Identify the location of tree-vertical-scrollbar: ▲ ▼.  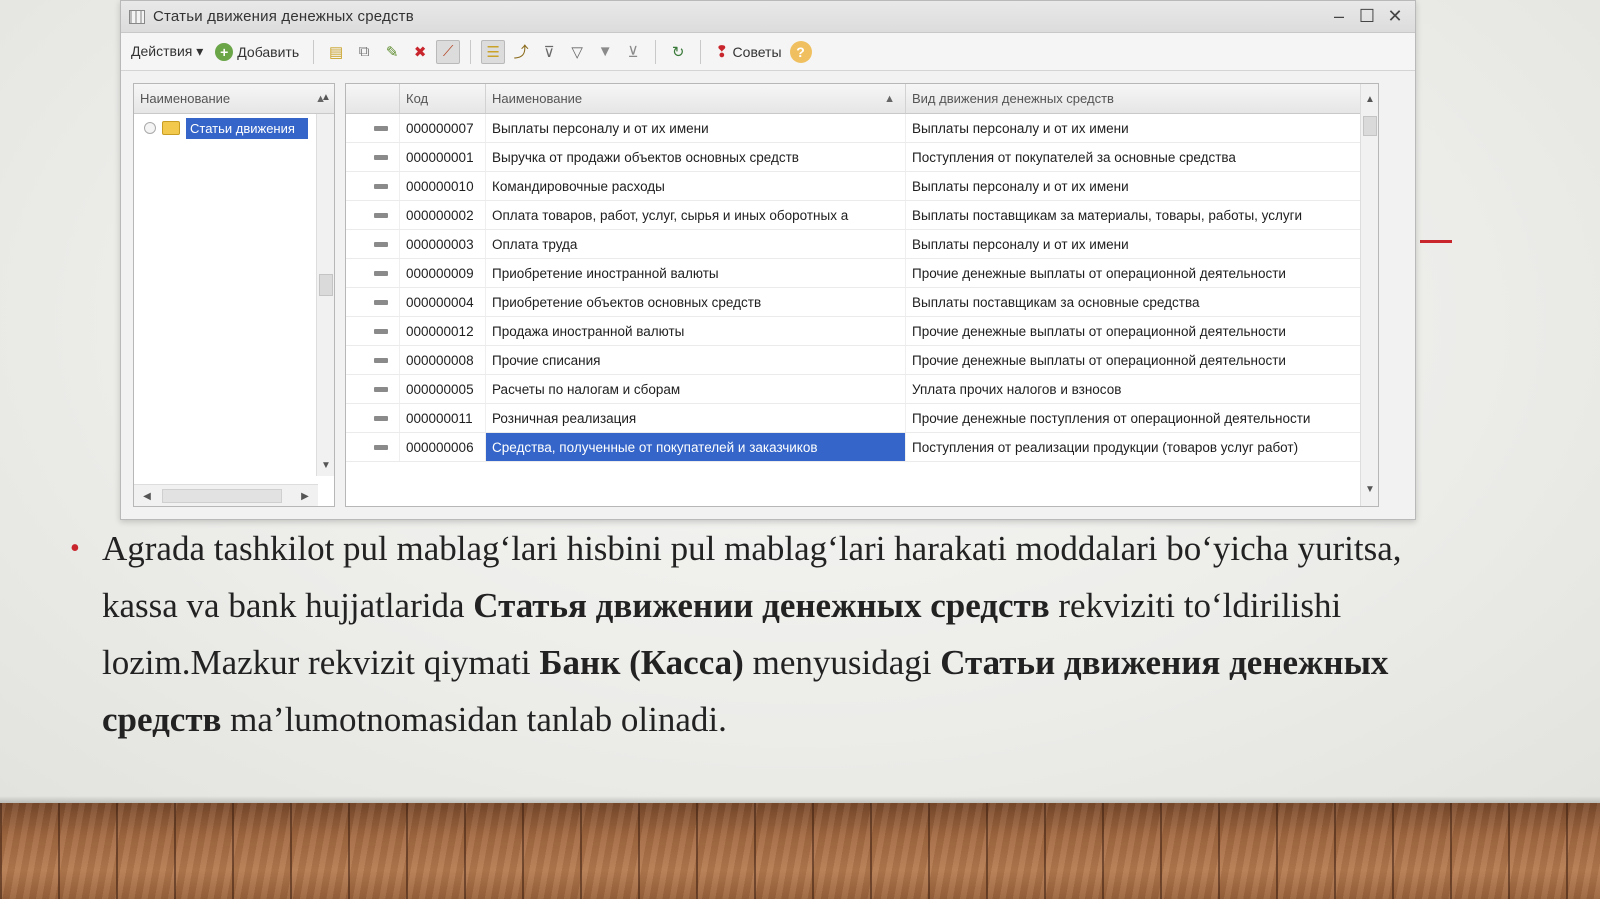
(325, 284).